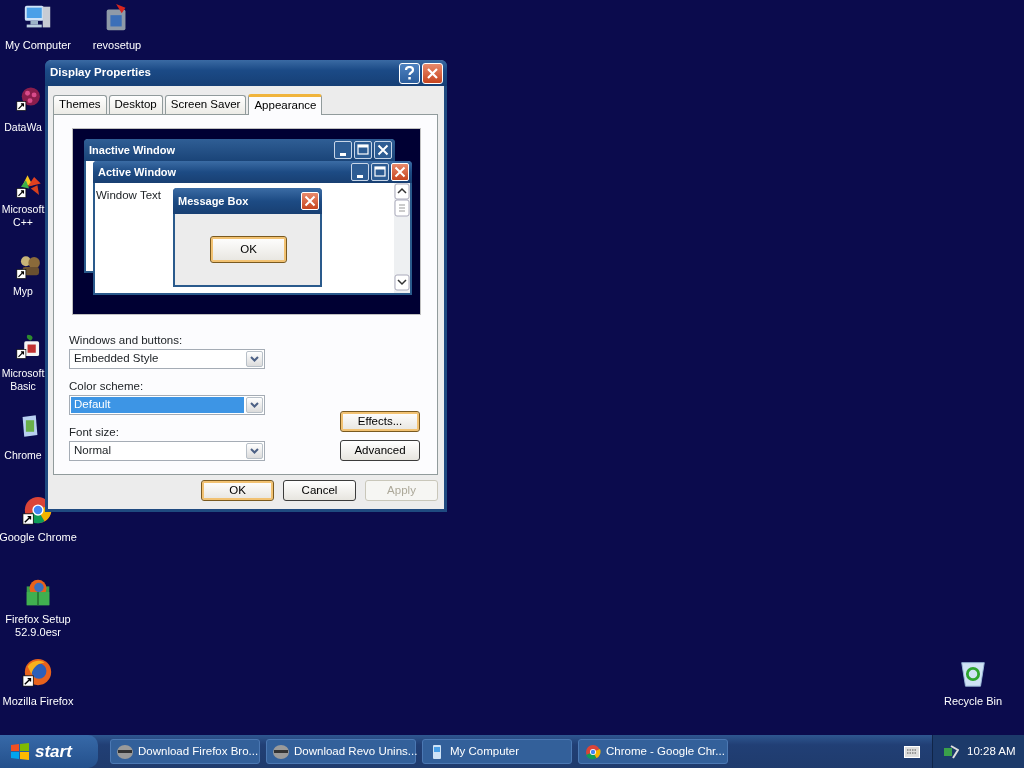  Describe the element at coordinates (214, 201) in the screenshot. I see `window-title: Message Box` at that location.